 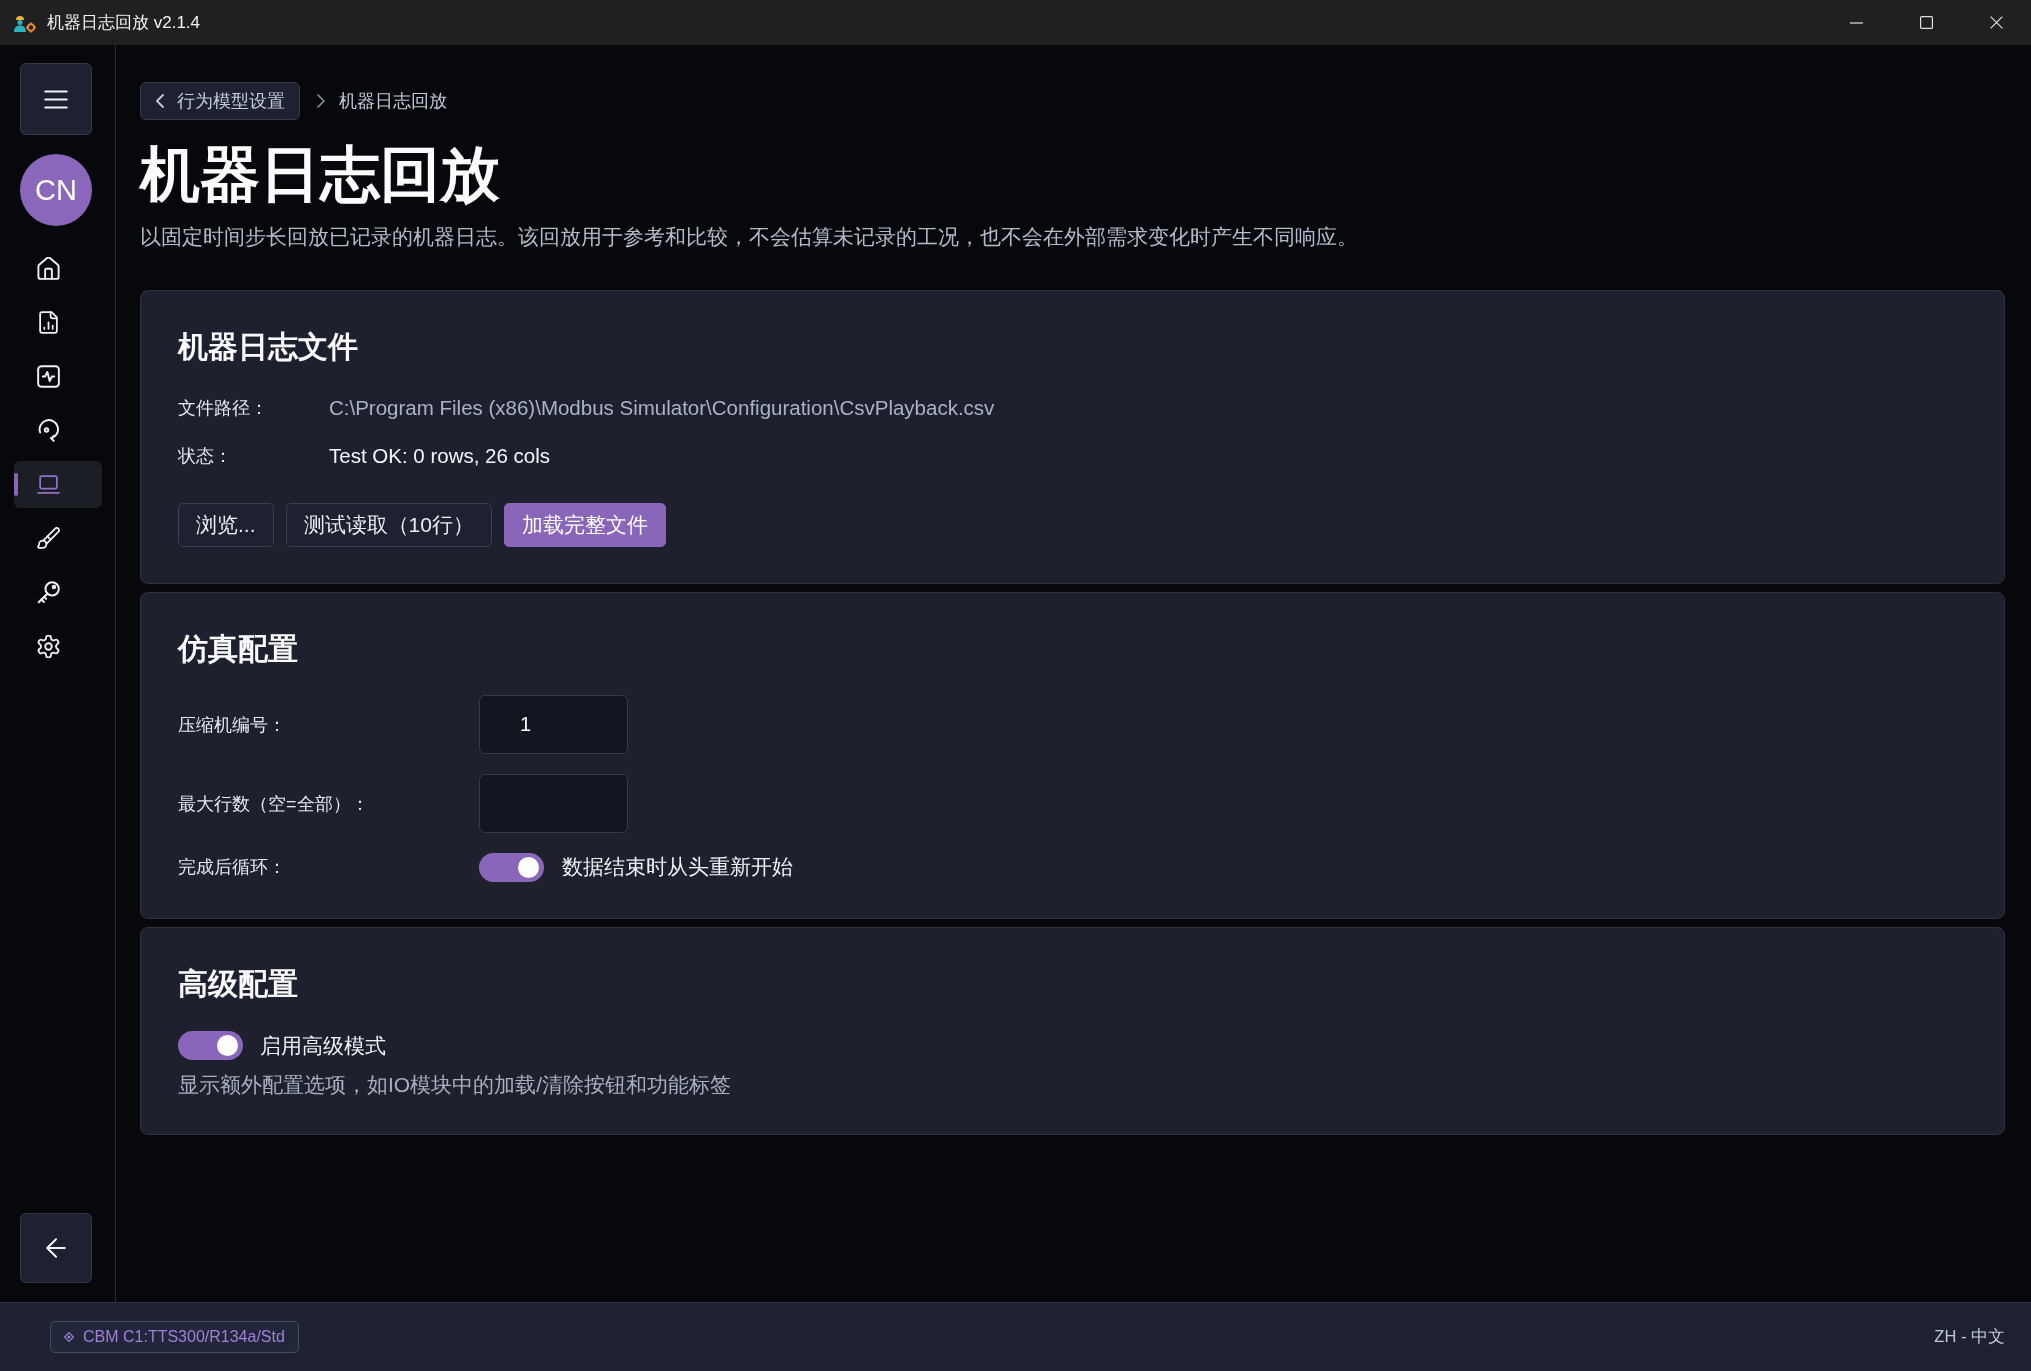 What do you see at coordinates (48, 268) in the screenshot?
I see `home-icon` at bounding box center [48, 268].